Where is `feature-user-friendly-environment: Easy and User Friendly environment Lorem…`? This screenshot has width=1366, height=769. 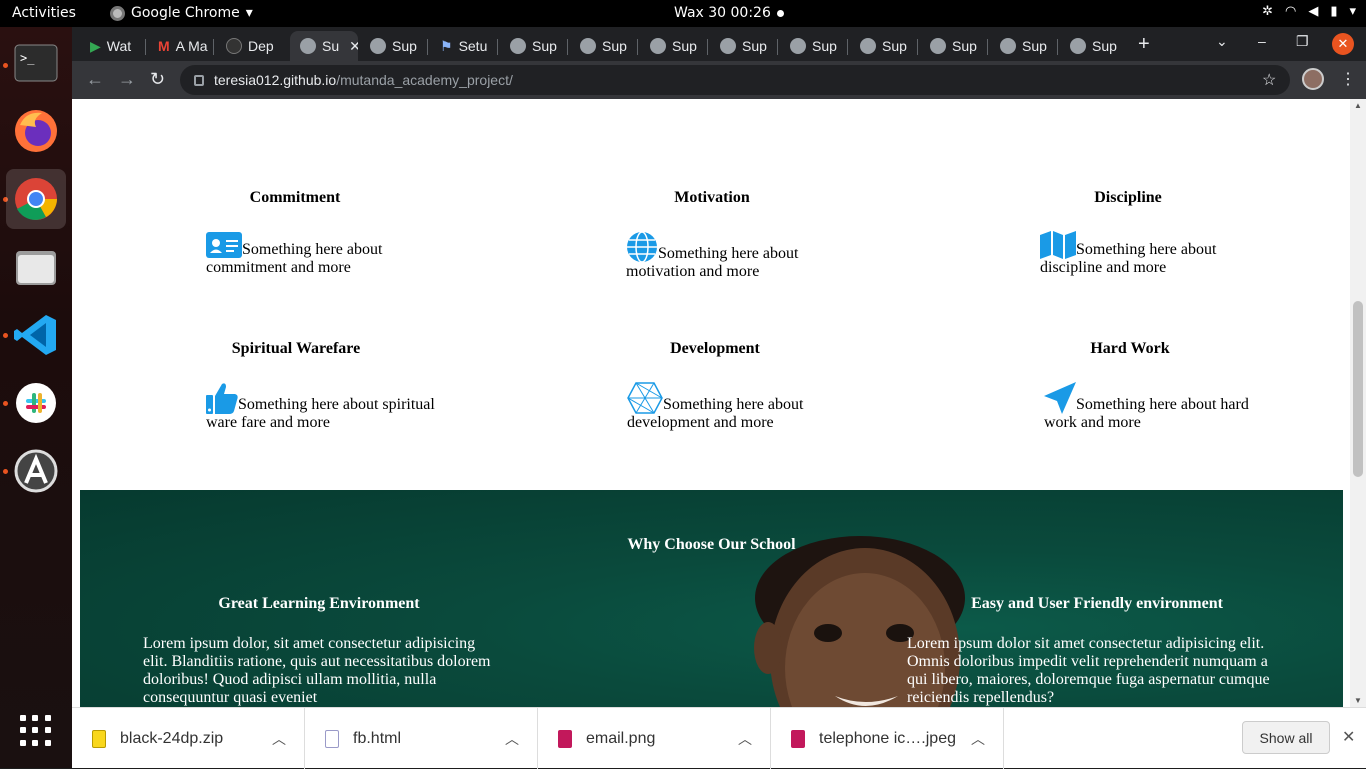 feature-user-friendly-environment: Easy and User Friendly environment Lorem… is located at coordinates (1097, 651).